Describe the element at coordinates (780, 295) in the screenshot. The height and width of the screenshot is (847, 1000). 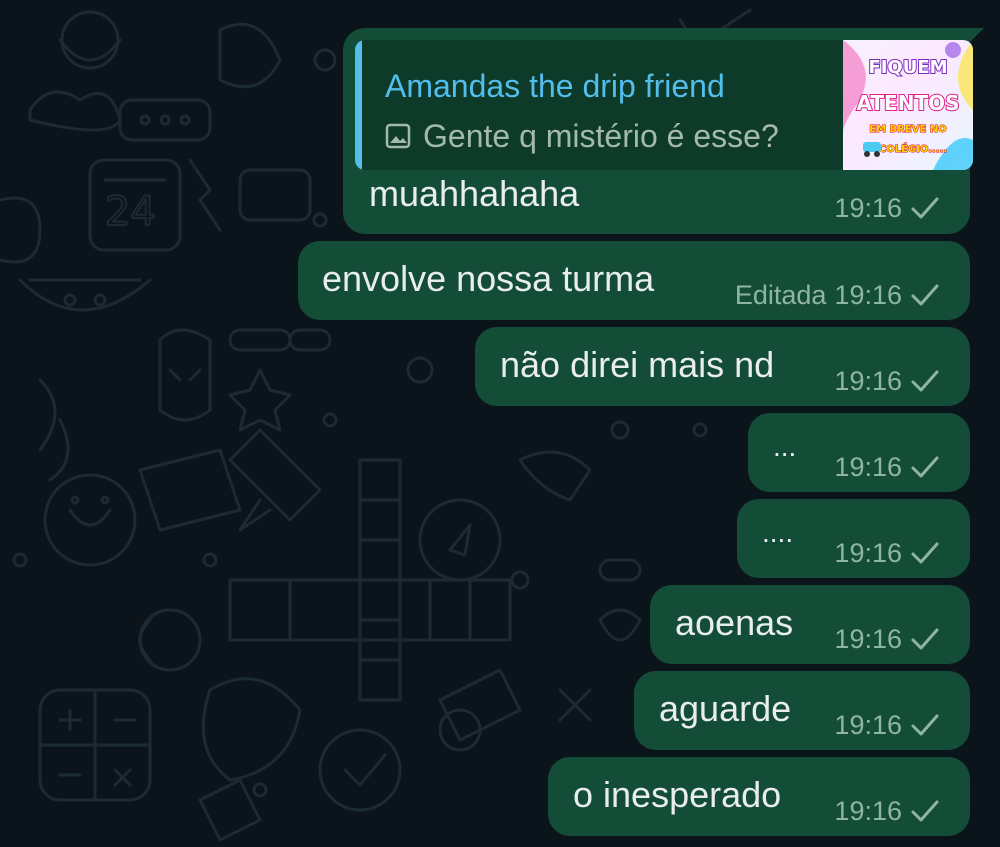
I see `edited-label: Editada` at that location.